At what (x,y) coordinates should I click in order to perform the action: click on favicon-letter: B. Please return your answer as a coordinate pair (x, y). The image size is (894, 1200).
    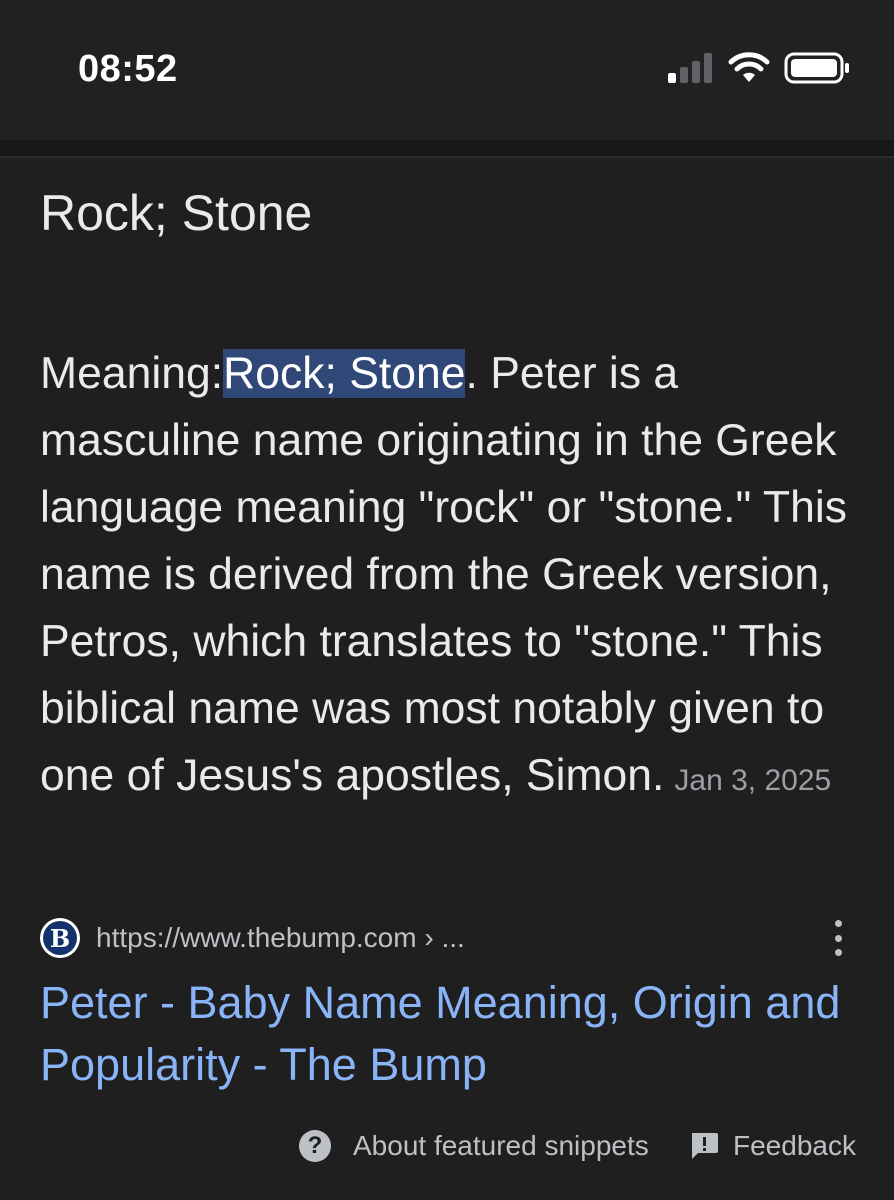
    Looking at the image, I should click on (60, 938).